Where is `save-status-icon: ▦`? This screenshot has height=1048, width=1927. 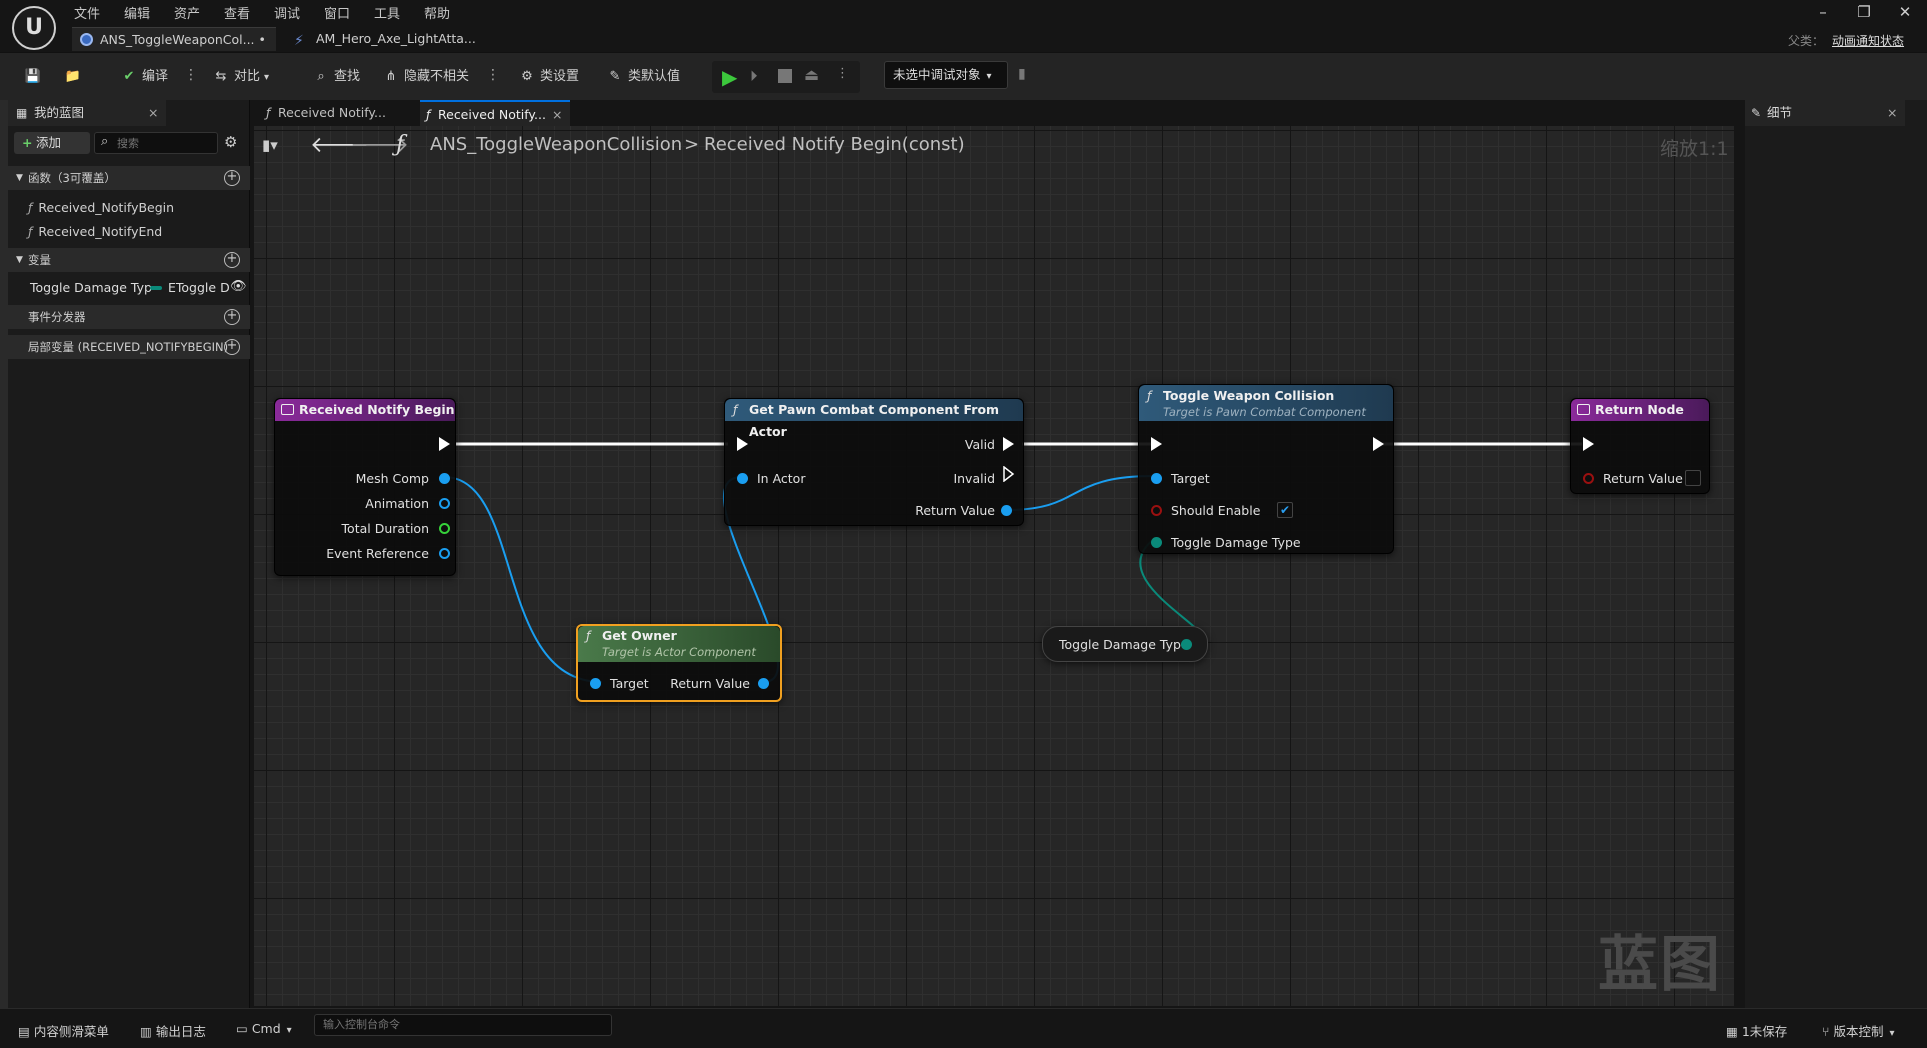
save-status-icon: ▦ is located at coordinates (1732, 1031).